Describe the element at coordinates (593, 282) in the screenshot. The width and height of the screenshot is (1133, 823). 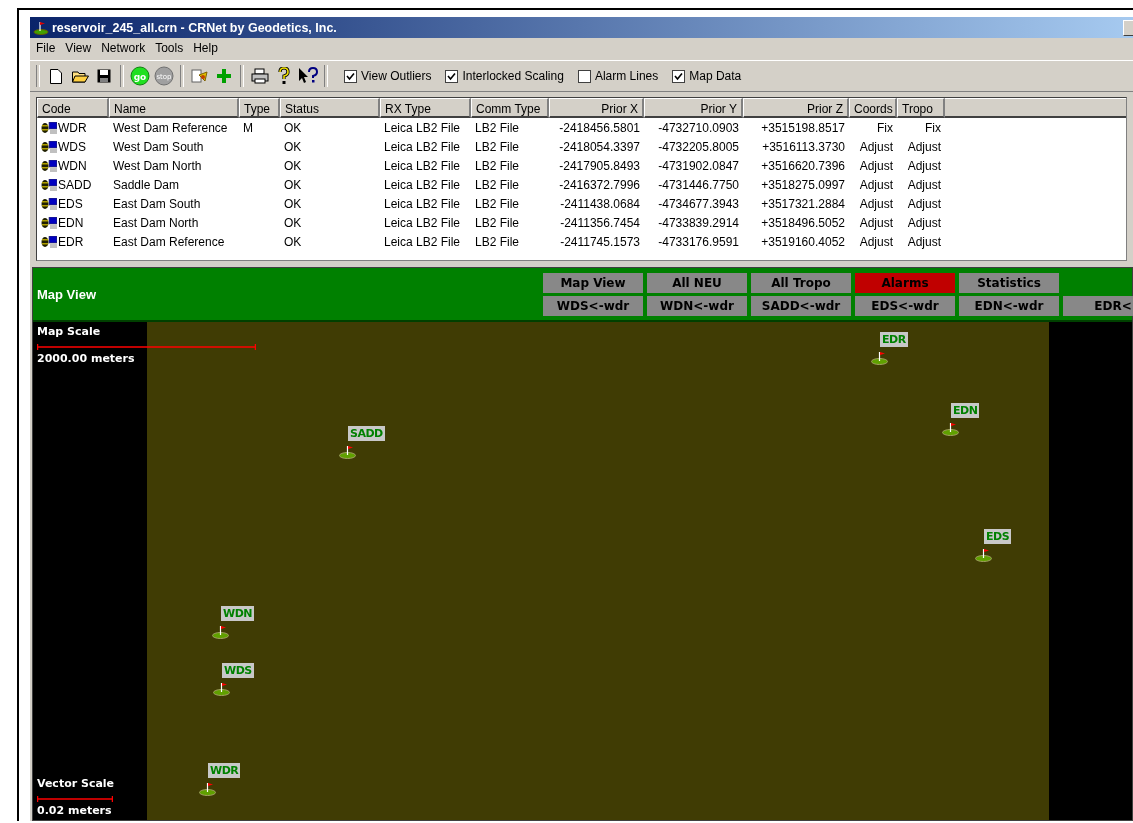
I see `view-button: Map View` at that location.